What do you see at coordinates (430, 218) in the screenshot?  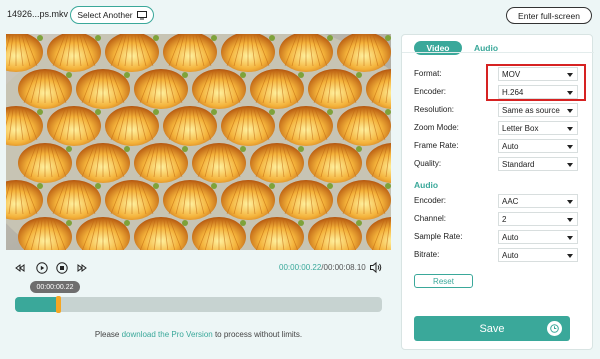 I see `channel-label: Channel:` at bounding box center [430, 218].